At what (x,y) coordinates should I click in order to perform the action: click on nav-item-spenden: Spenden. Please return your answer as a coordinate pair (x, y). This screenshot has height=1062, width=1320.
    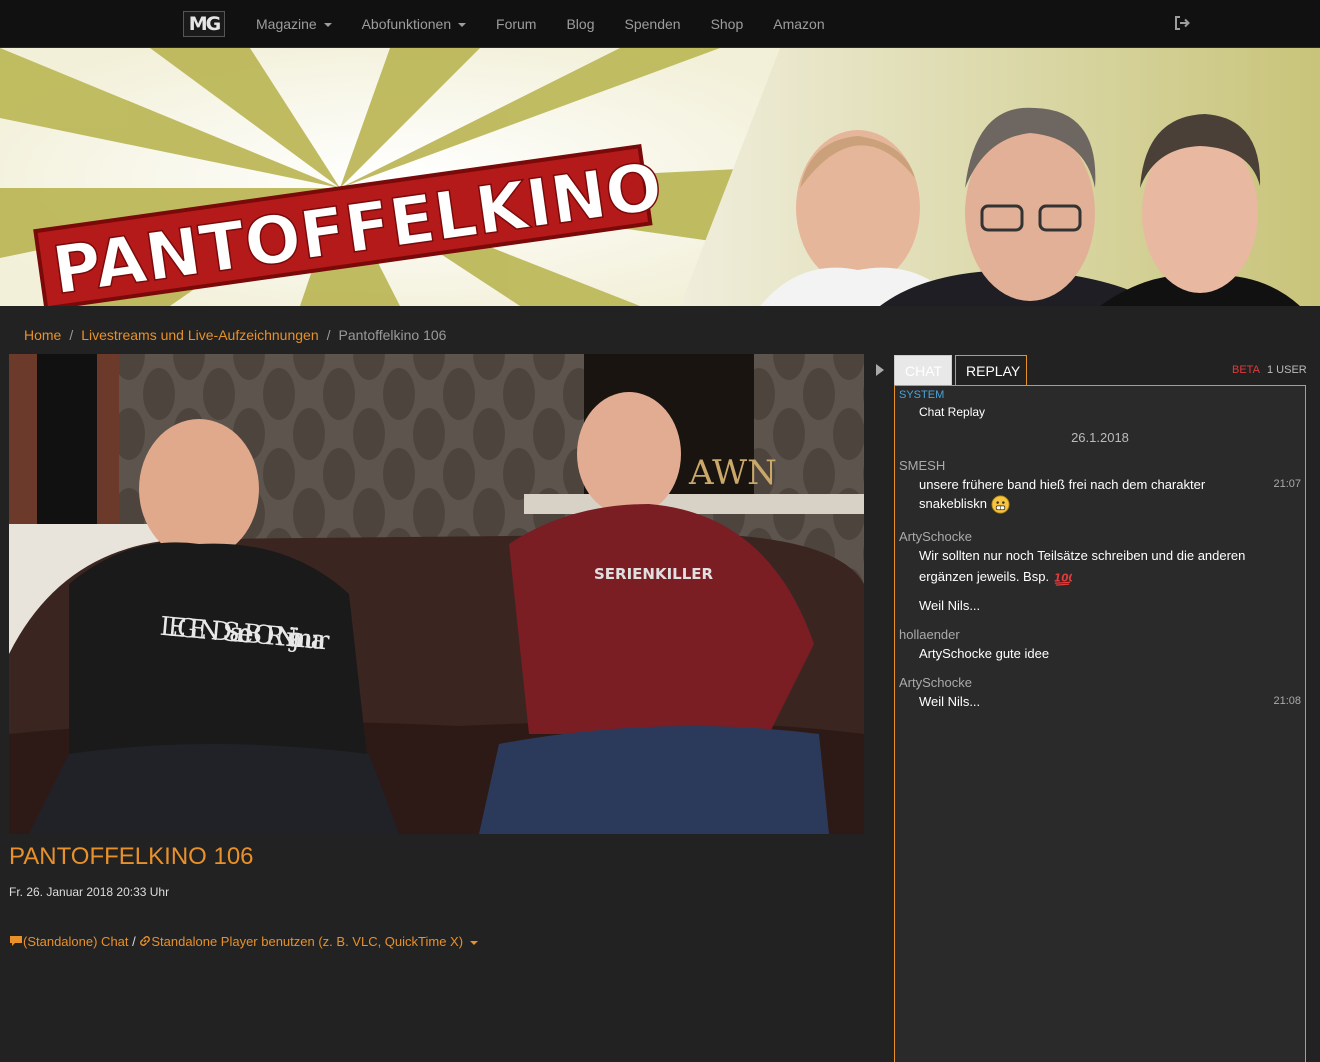
    Looking at the image, I should click on (653, 24).